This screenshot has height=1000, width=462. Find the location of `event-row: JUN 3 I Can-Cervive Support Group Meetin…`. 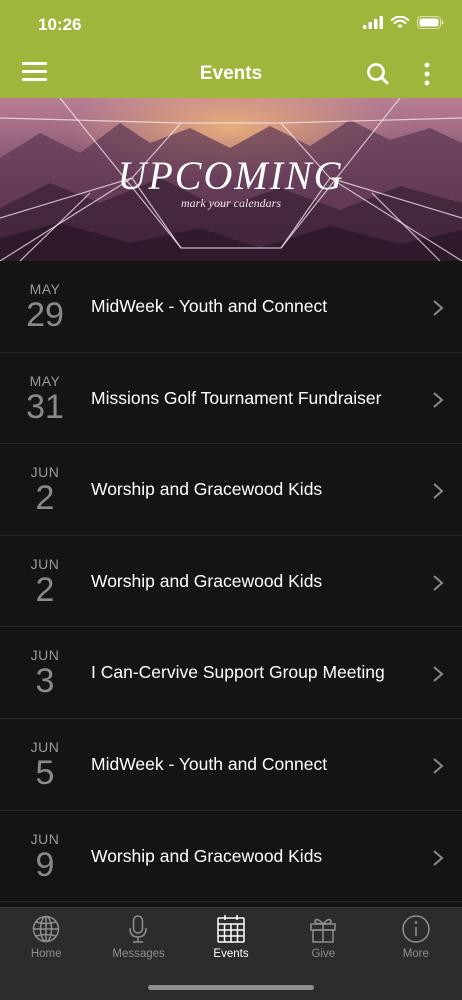

event-row: JUN 3 I Can-Cervive Support Group Meetin… is located at coordinates (231, 673).